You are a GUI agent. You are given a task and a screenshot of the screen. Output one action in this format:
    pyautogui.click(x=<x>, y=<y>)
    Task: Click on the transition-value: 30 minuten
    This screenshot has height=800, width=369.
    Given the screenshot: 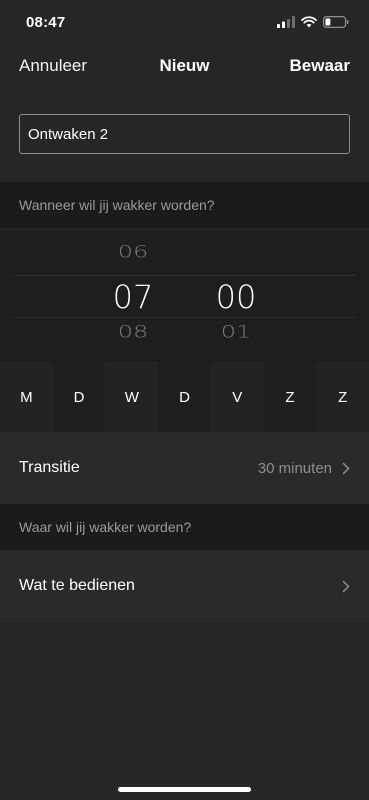 What is the action you would take?
    pyautogui.click(x=294, y=468)
    